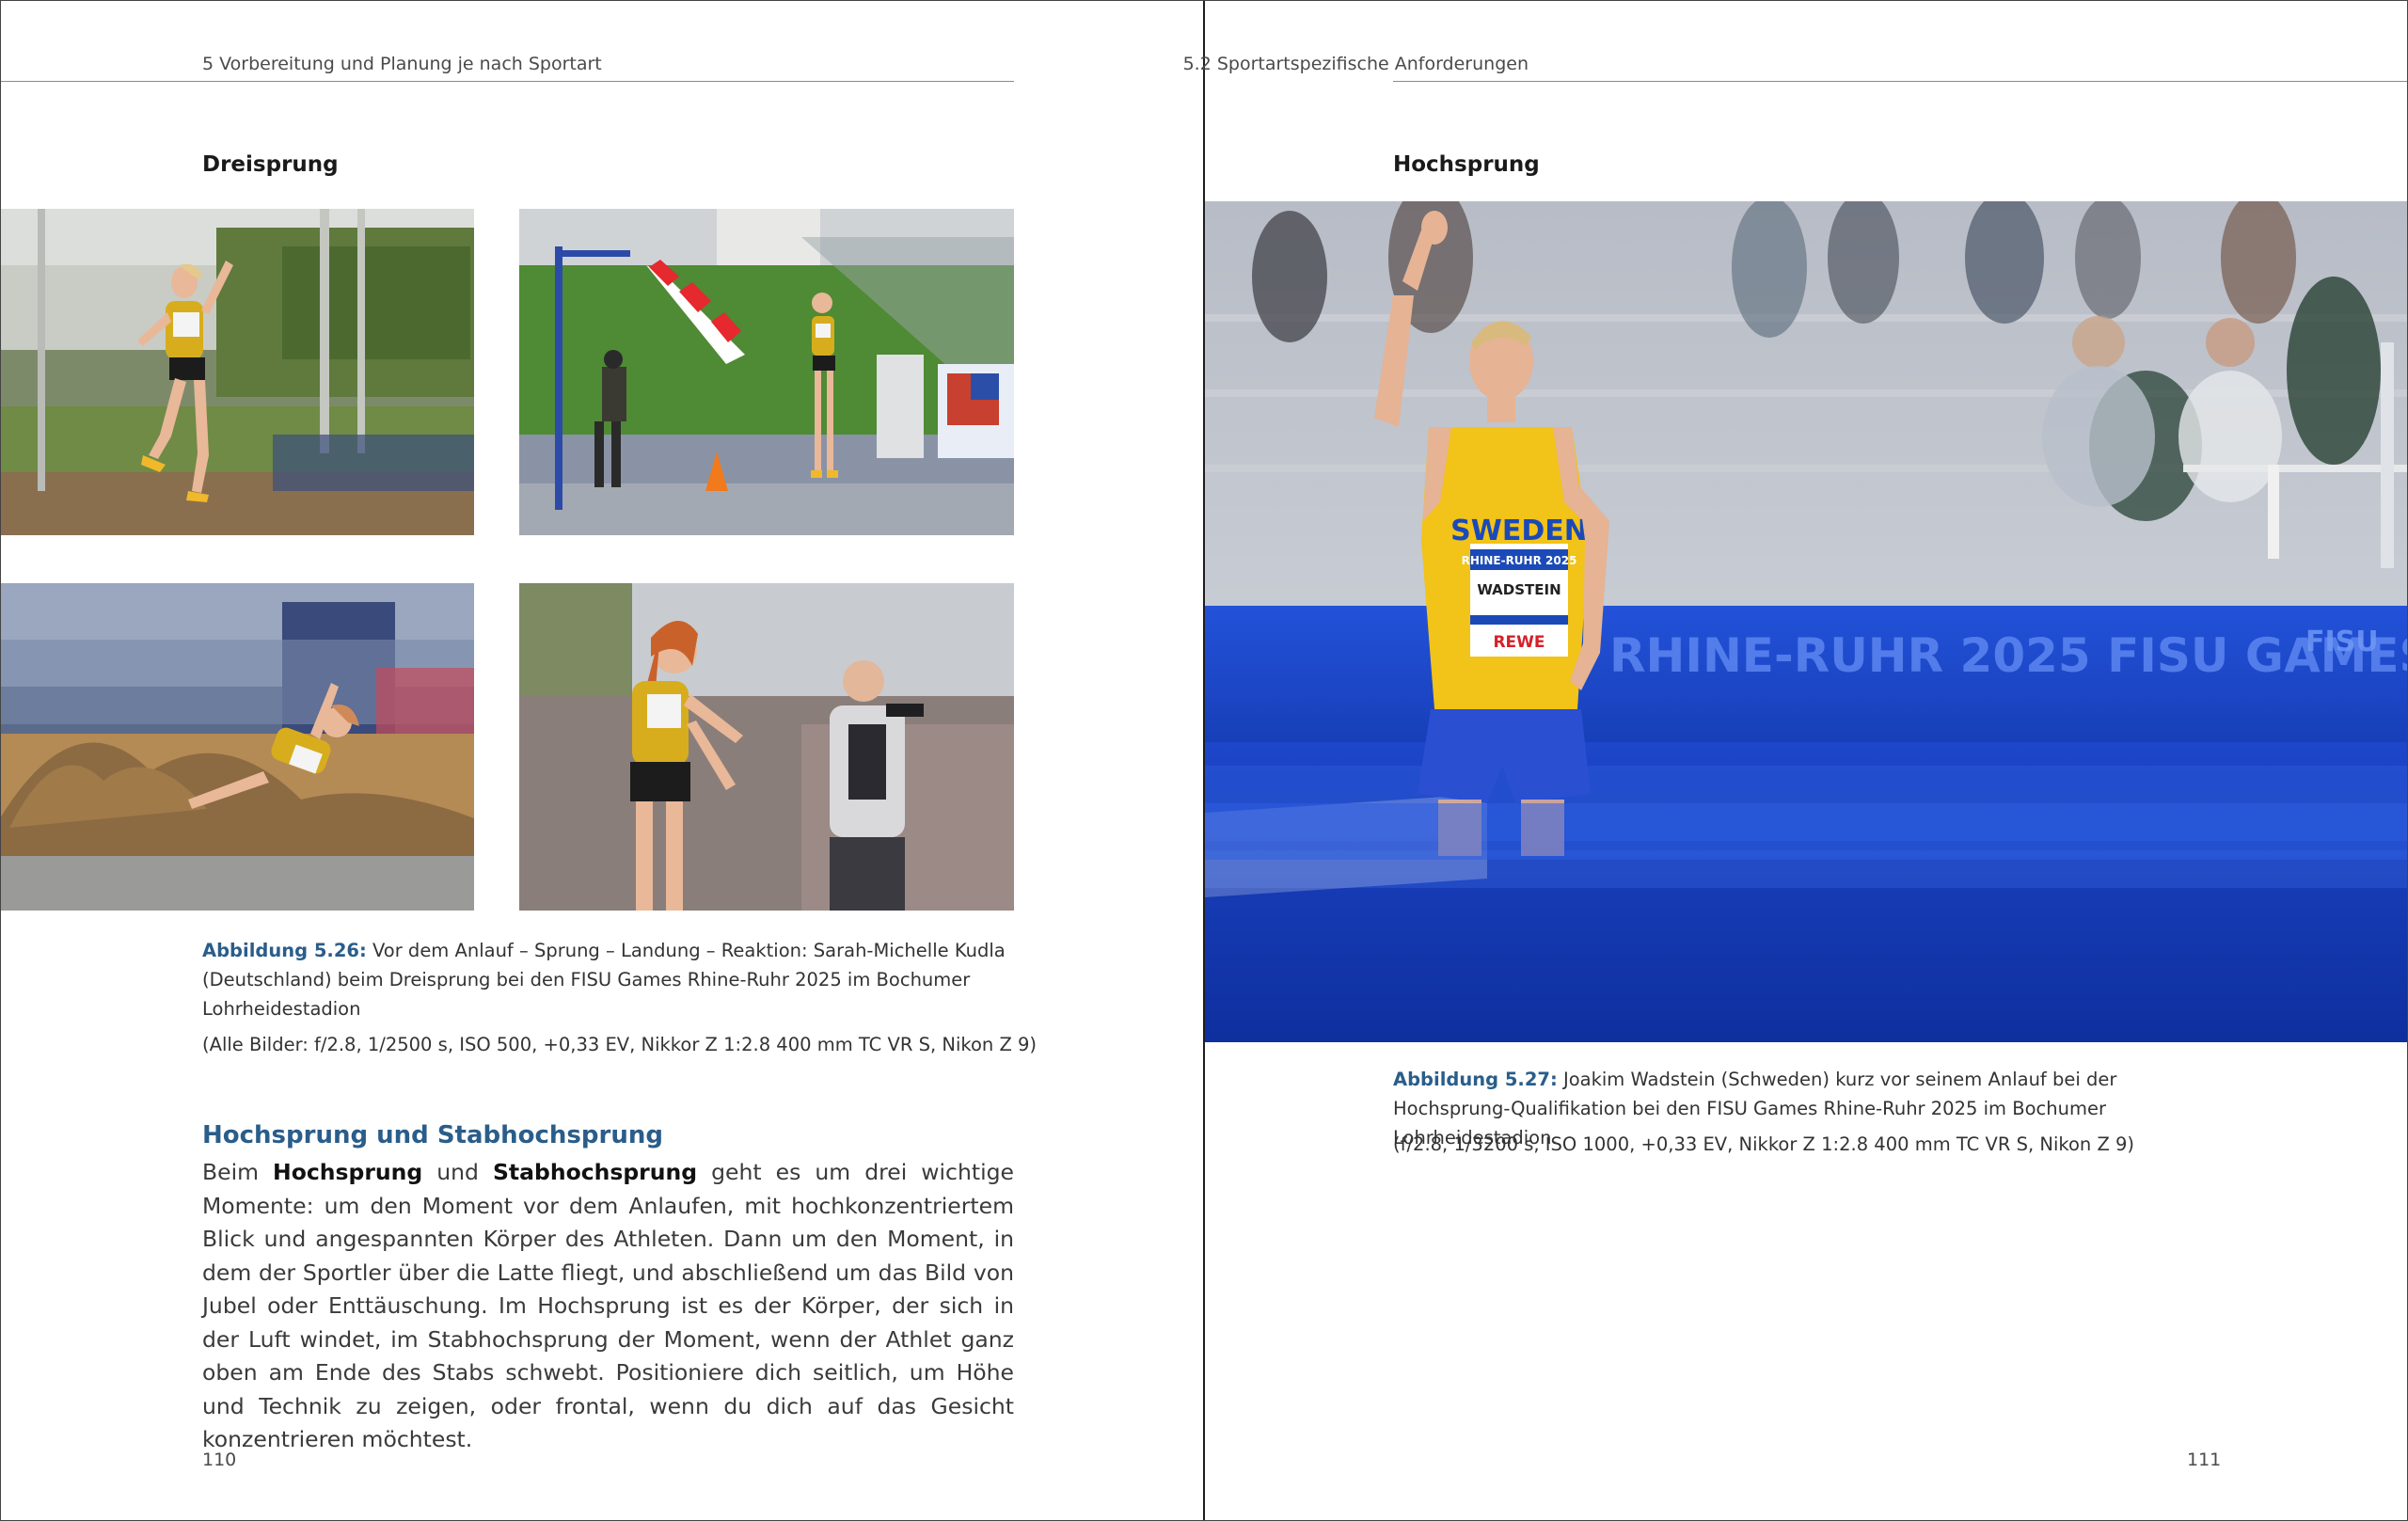  What do you see at coordinates (990, 64) in the screenshot?
I see `running-head-right: 5.2 Sportartspezifische Anforderungen` at bounding box center [990, 64].